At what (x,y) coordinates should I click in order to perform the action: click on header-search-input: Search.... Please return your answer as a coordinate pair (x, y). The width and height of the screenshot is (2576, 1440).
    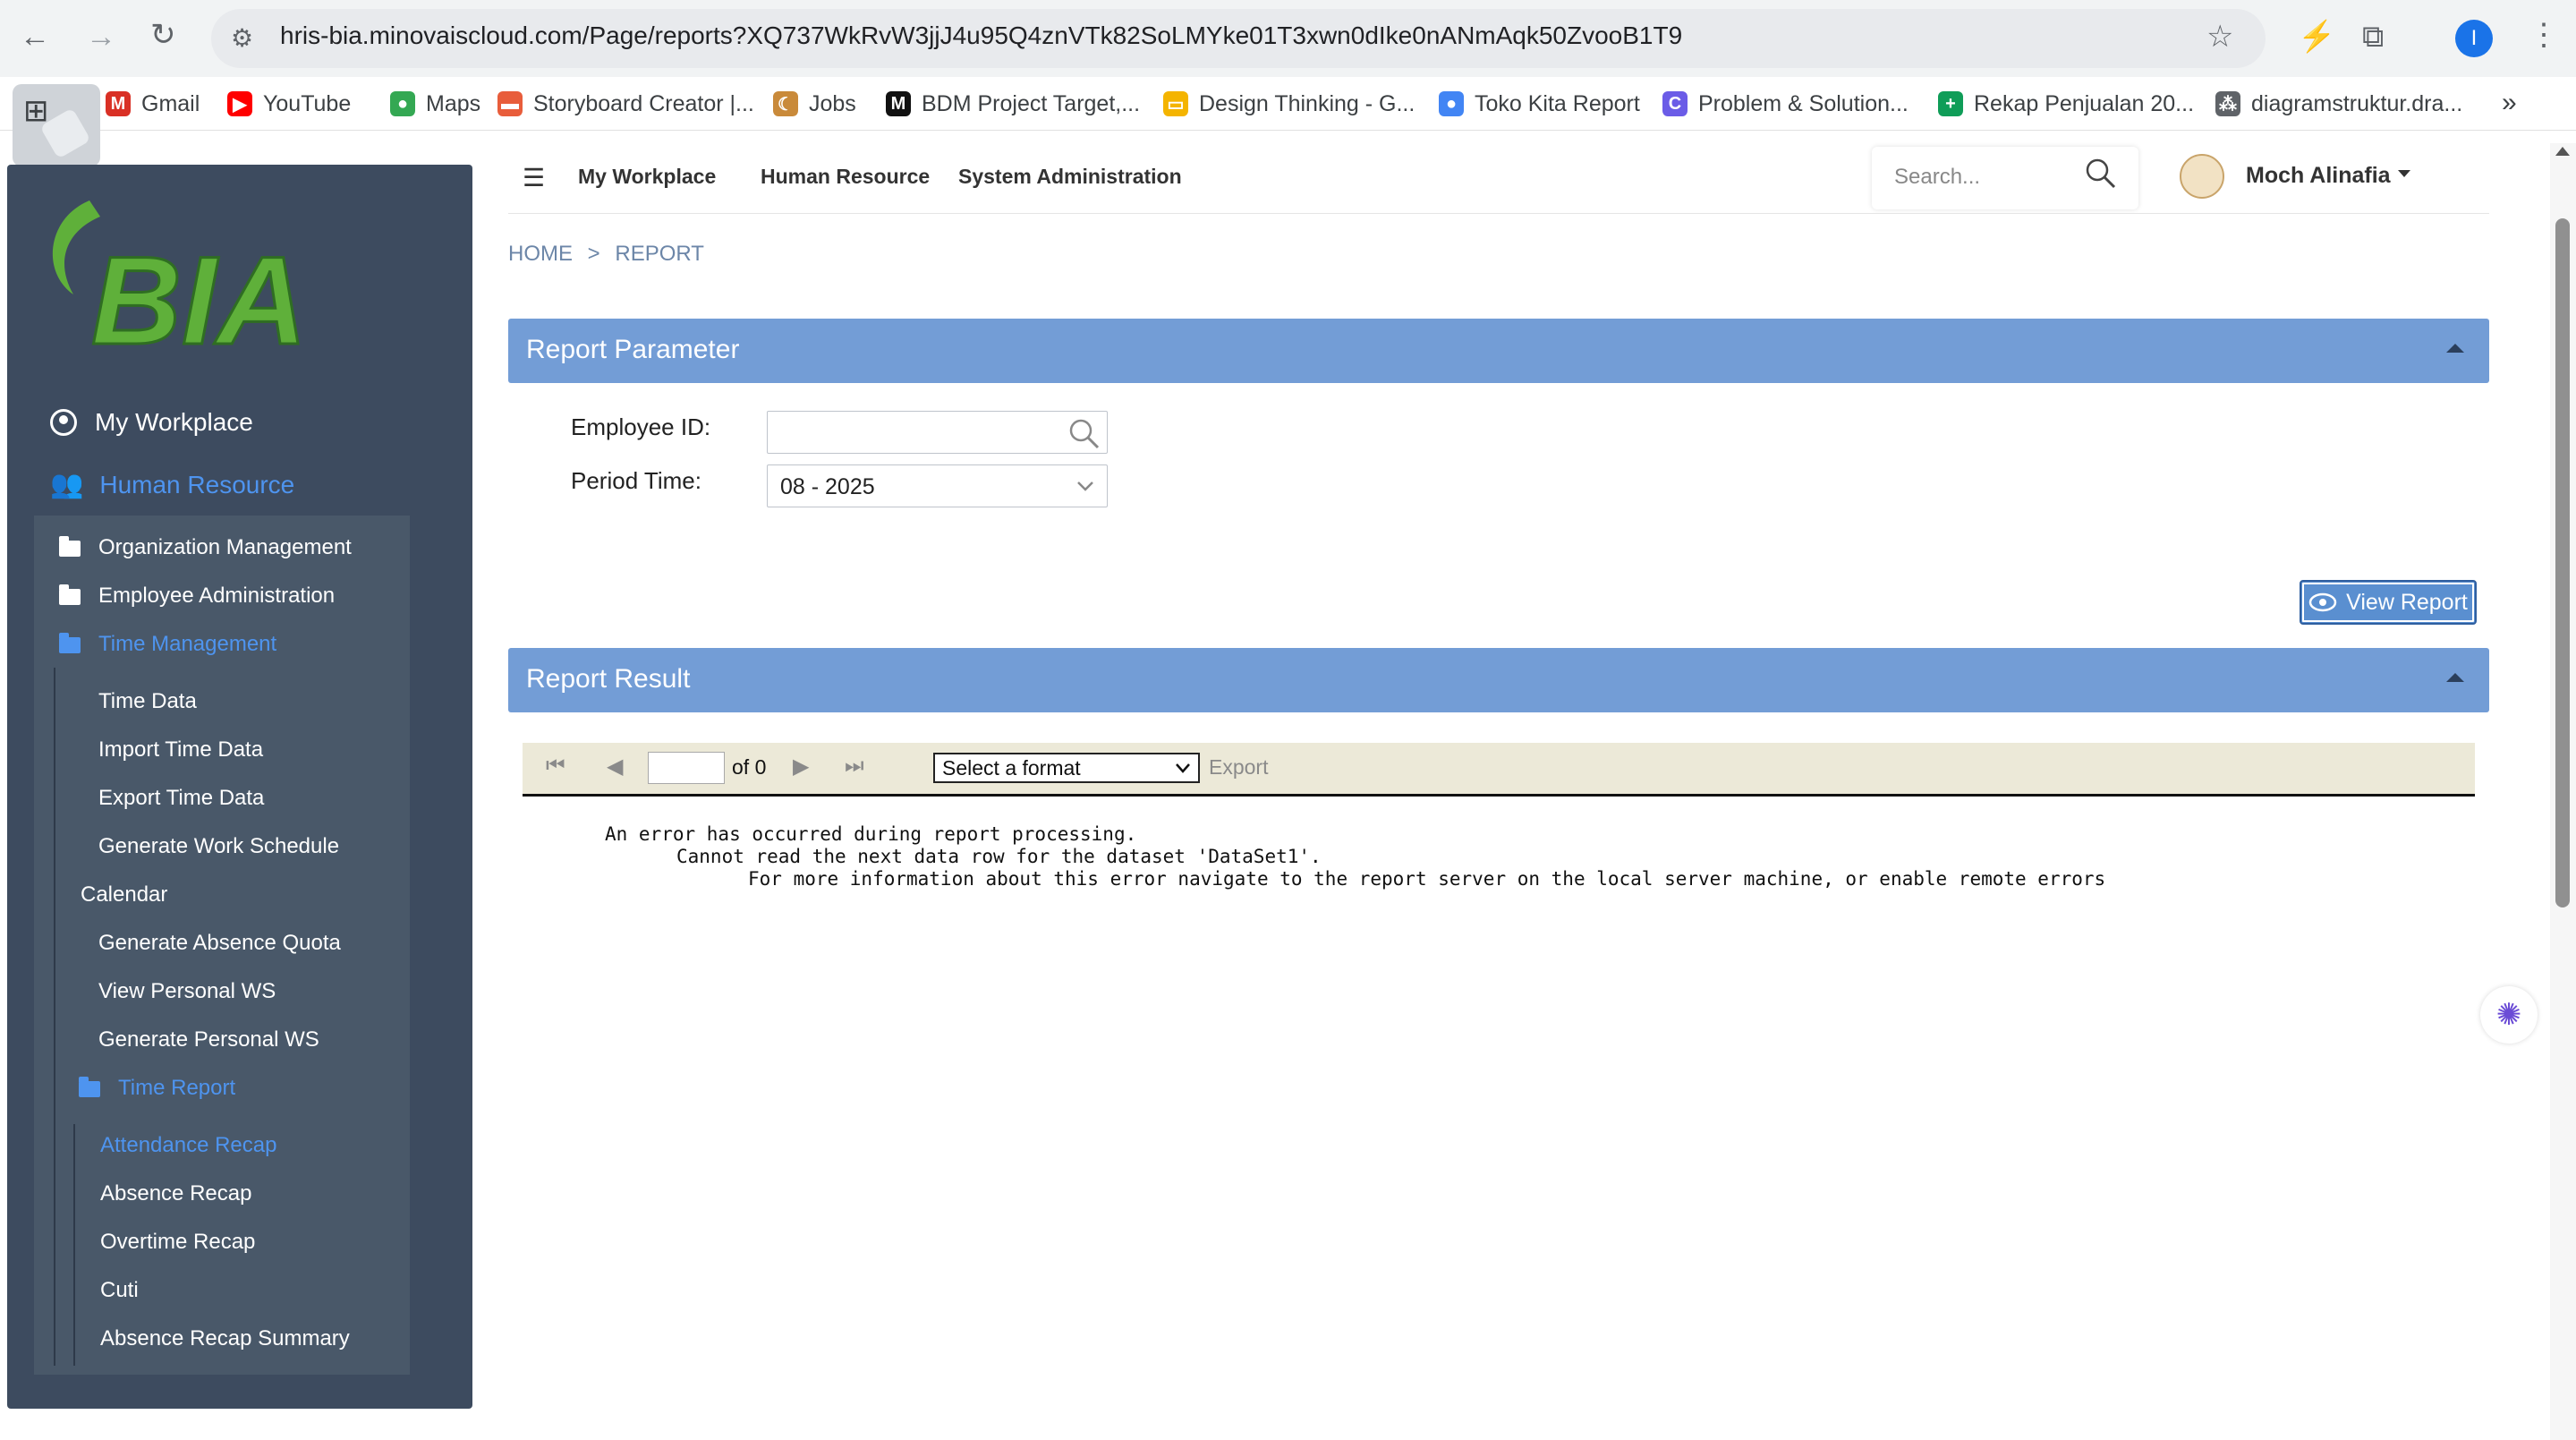
    Looking at the image, I should click on (1937, 177).